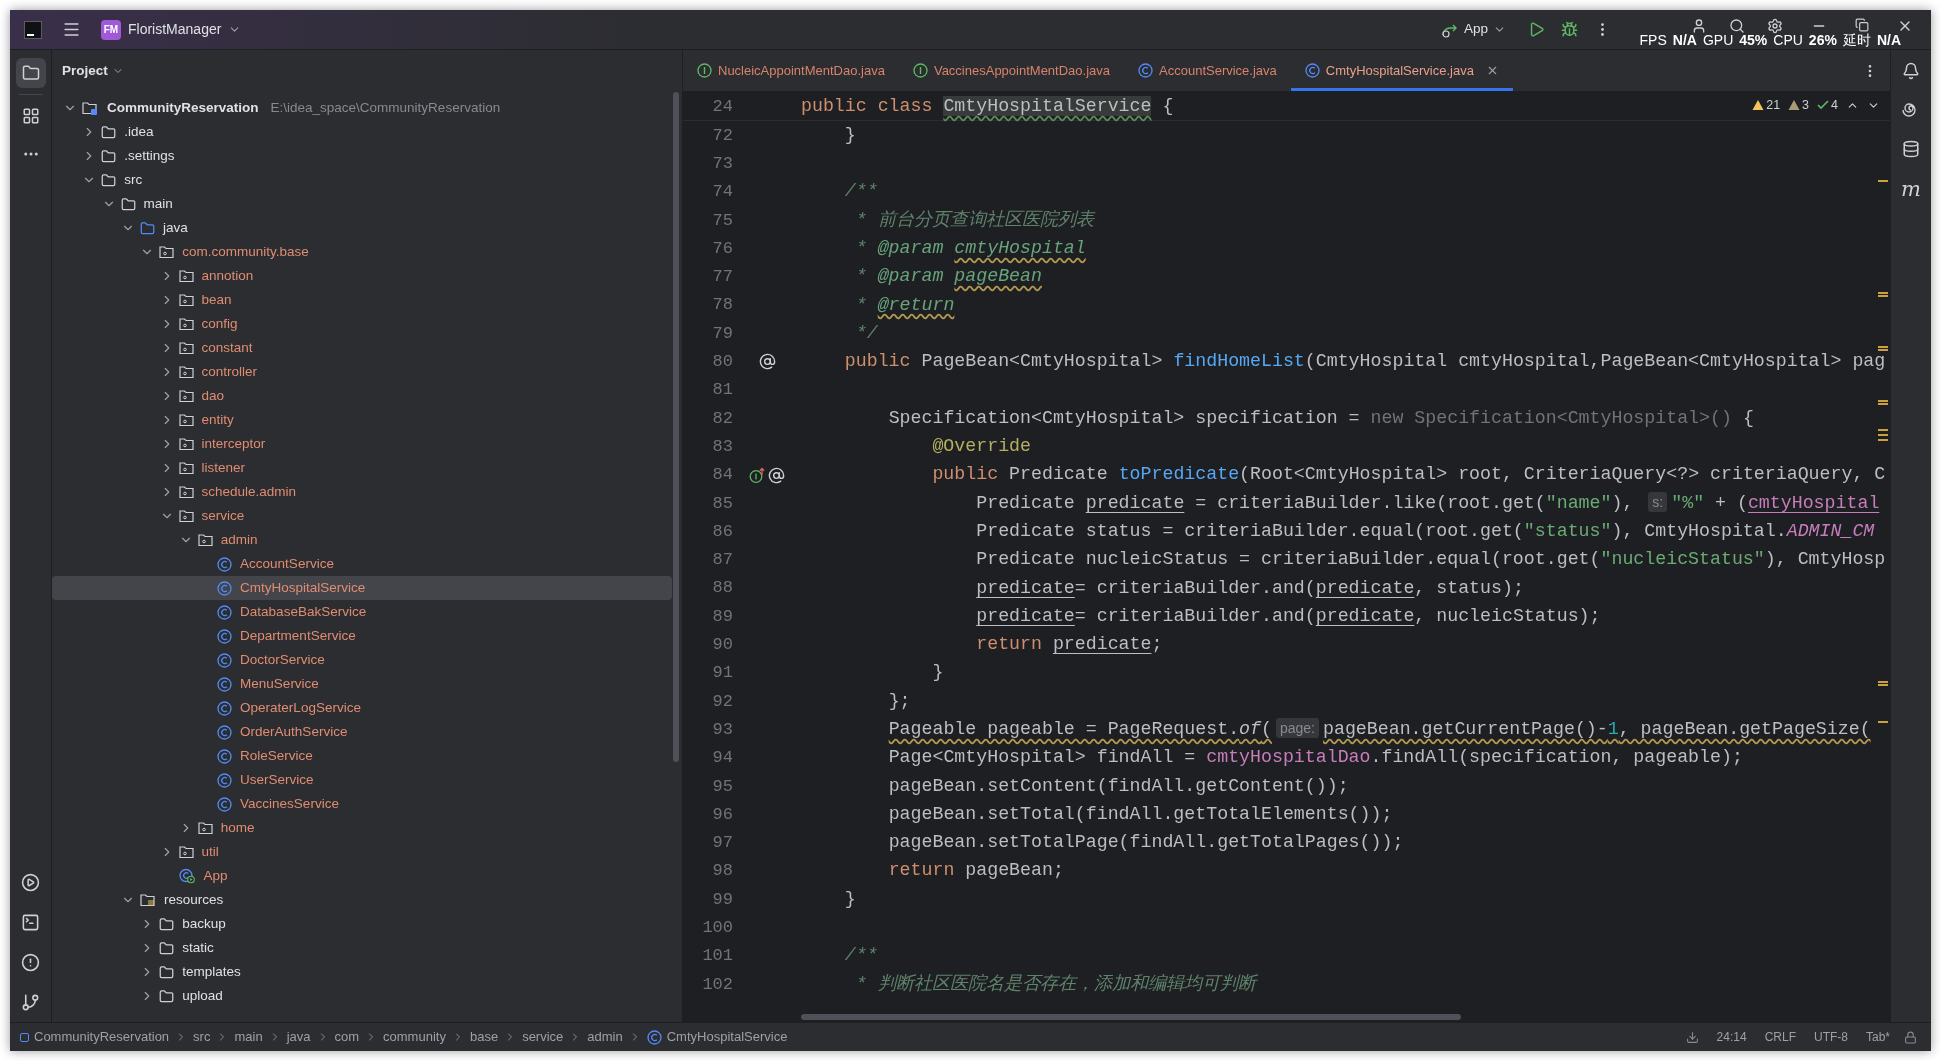  What do you see at coordinates (1737, 26) in the screenshot?
I see `search-icon` at bounding box center [1737, 26].